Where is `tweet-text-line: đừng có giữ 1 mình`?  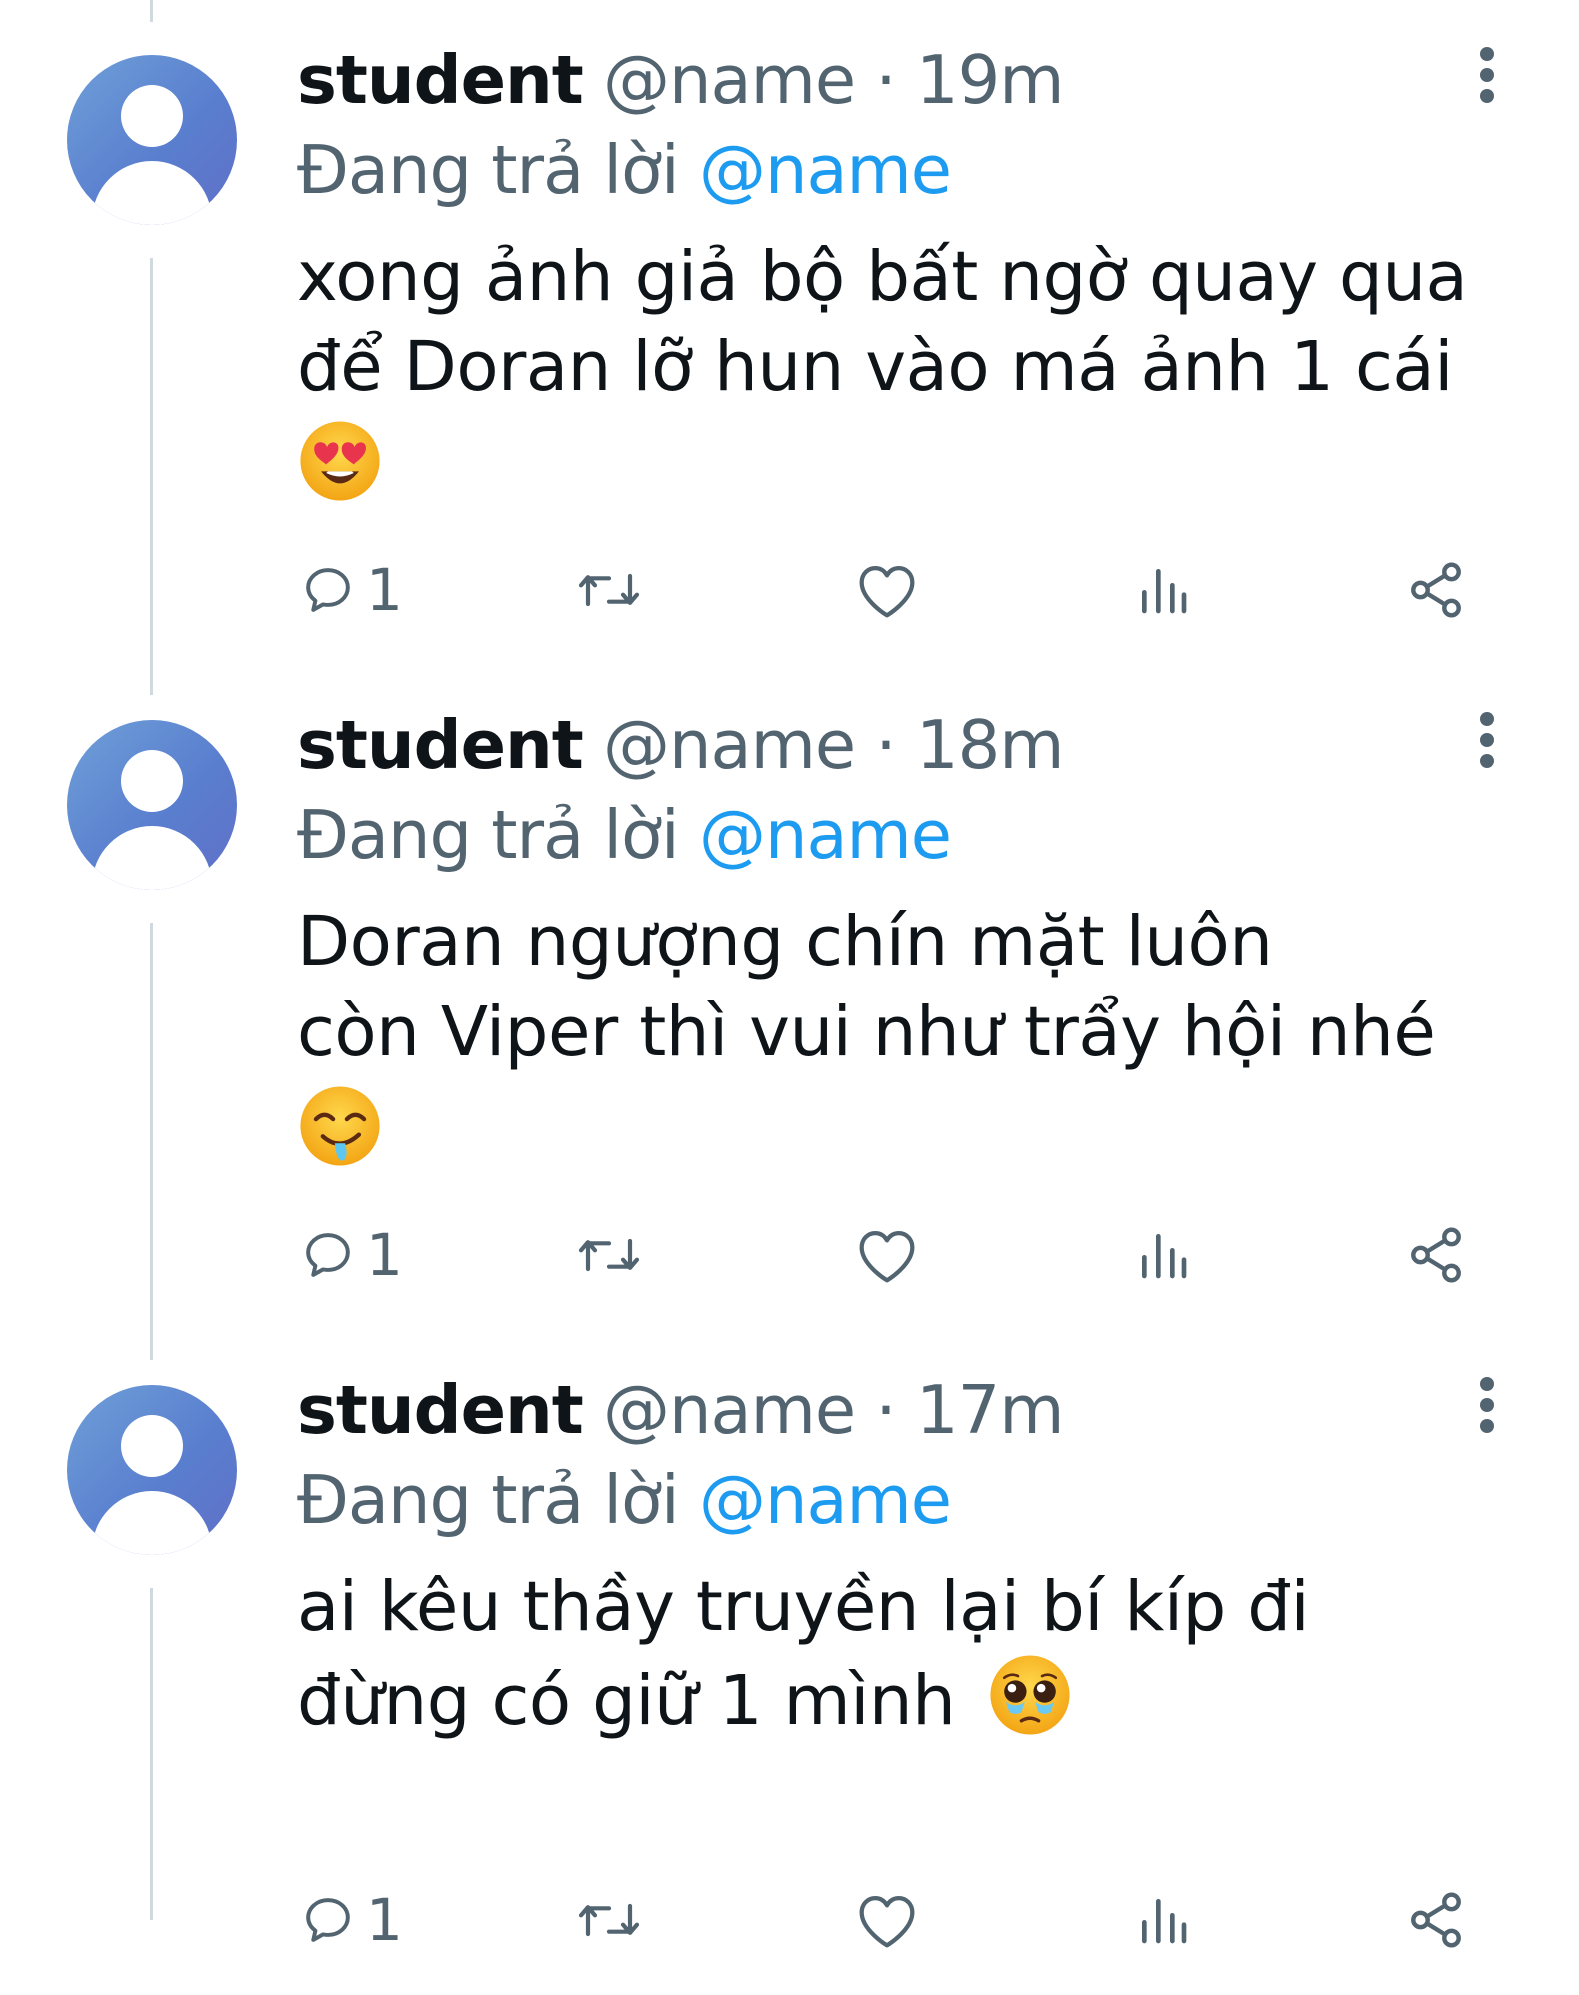 tweet-text-line: đừng có giữ 1 mình is located at coordinates (626, 1701).